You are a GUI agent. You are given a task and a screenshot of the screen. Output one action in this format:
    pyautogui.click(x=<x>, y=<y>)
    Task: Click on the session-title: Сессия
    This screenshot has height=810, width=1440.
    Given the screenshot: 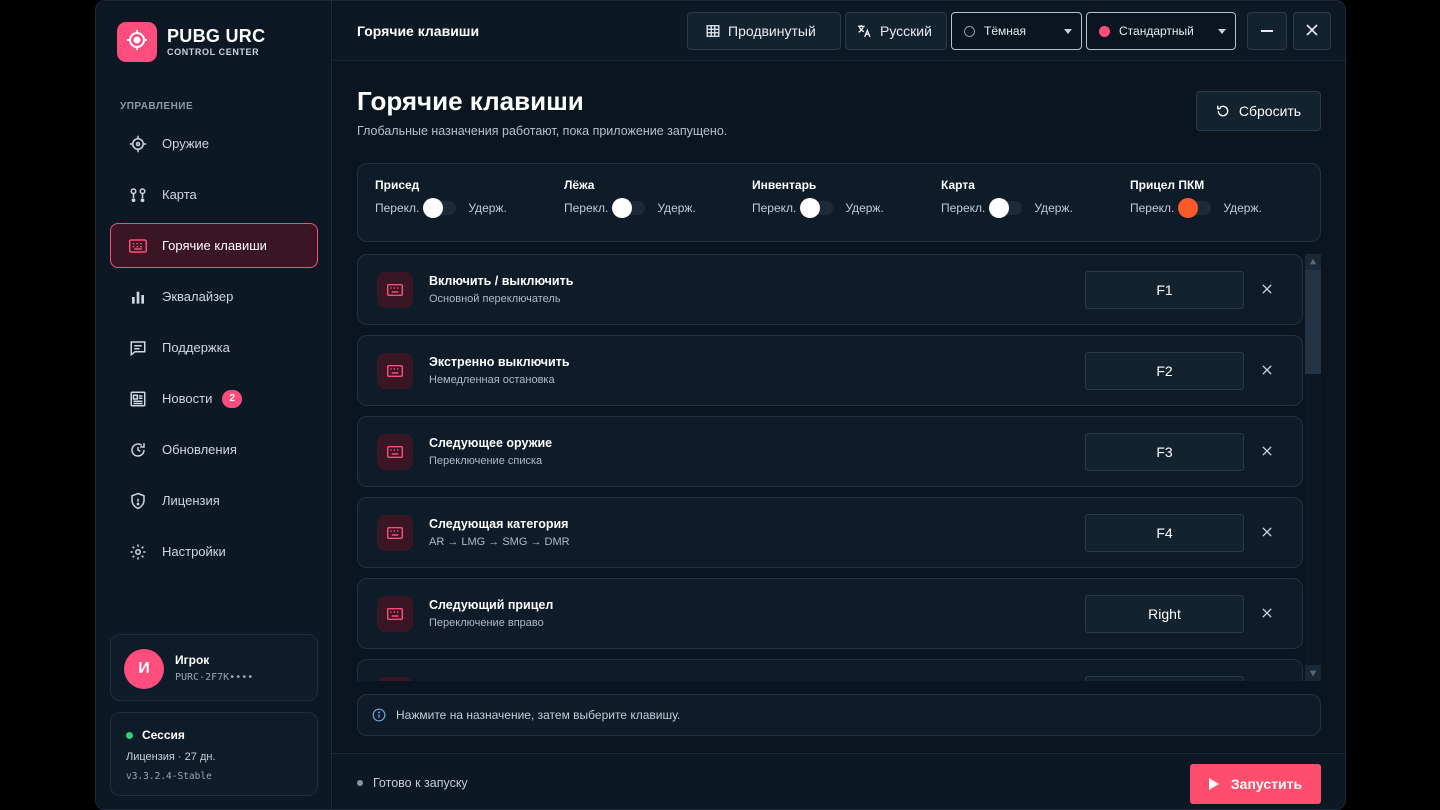 What is the action you would take?
    pyautogui.click(x=155, y=735)
    